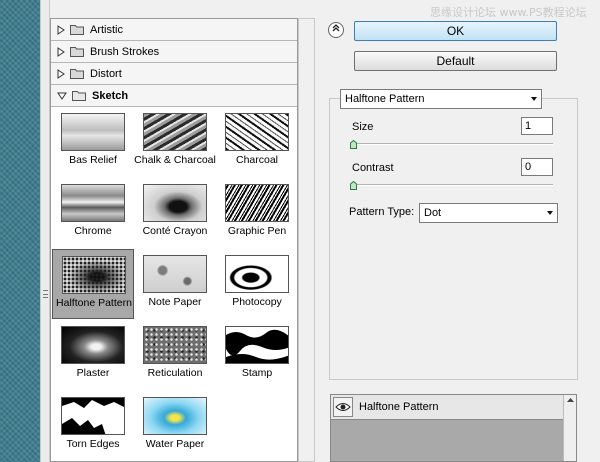  Describe the element at coordinates (363, 127) in the screenshot. I see `size-label: Size` at that location.